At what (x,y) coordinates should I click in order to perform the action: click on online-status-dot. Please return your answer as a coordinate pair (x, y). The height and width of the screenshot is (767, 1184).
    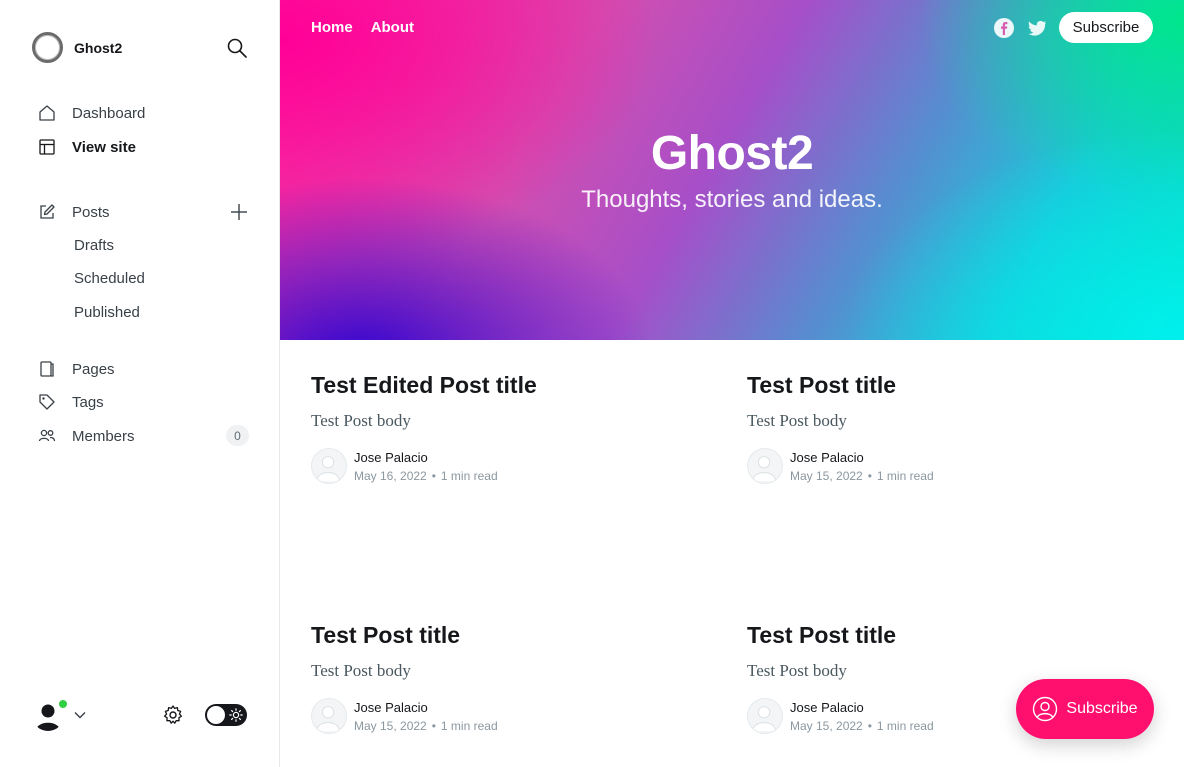
    Looking at the image, I should click on (63, 704).